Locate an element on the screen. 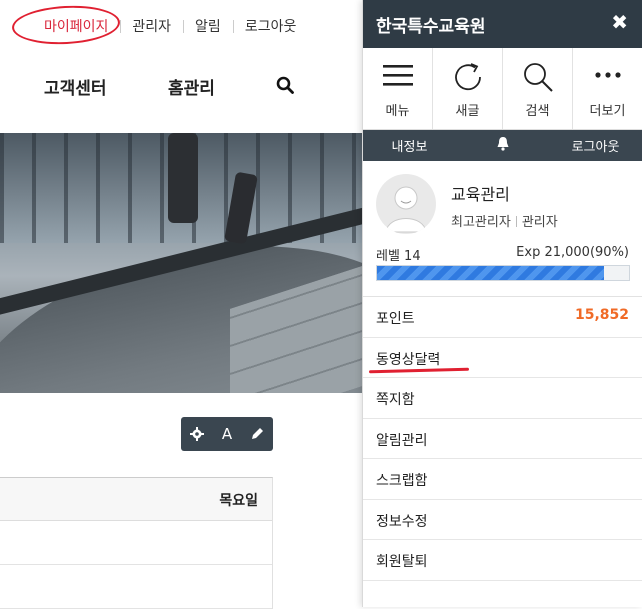 The height and width of the screenshot is (609, 642). bell-icon is located at coordinates (502, 144).